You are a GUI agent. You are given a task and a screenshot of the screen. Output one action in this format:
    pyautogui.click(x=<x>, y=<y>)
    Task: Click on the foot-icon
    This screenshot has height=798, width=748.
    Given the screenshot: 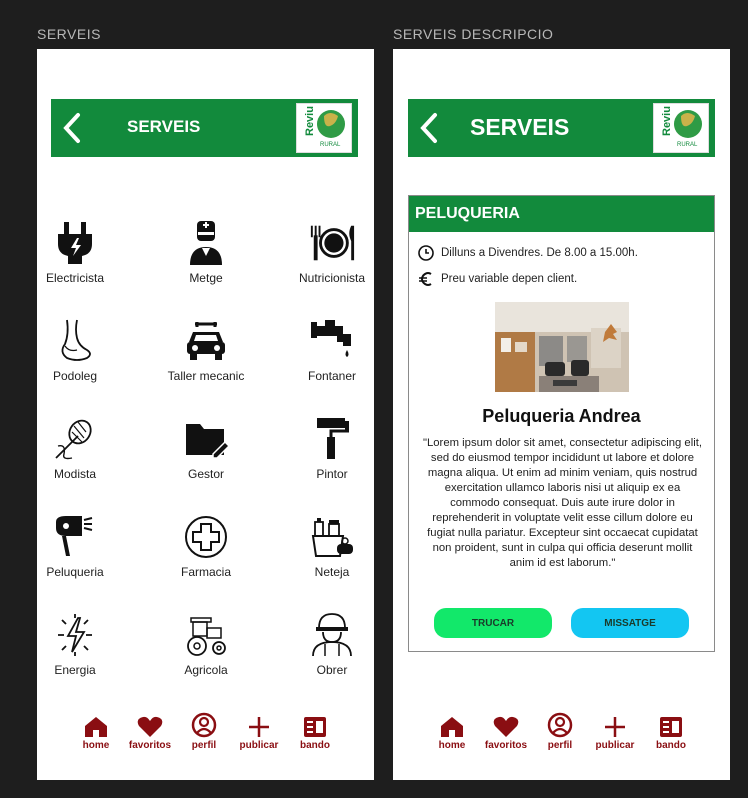 What is the action you would take?
    pyautogui.click(x=75, y=341)
    